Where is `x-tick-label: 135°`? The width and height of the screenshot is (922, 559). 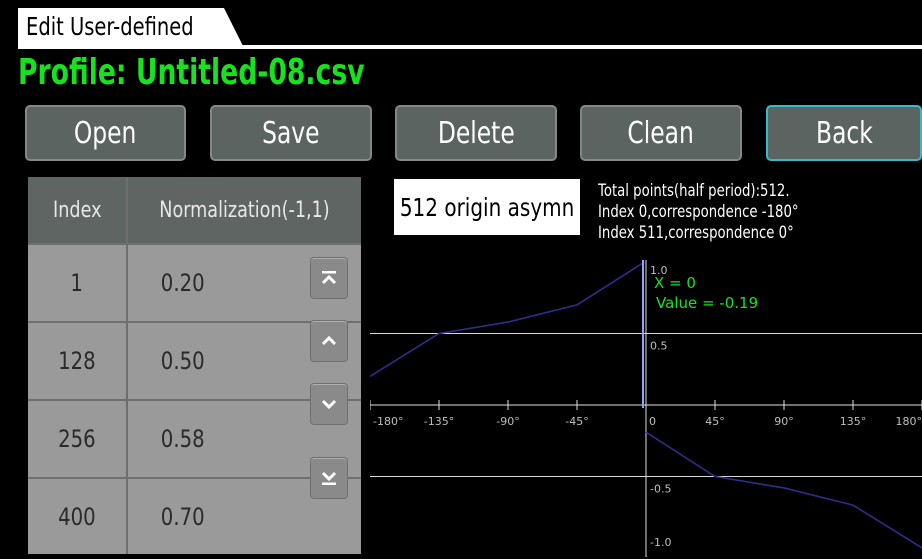 x-tick-label: 135° is located at coordinates (853, 421).